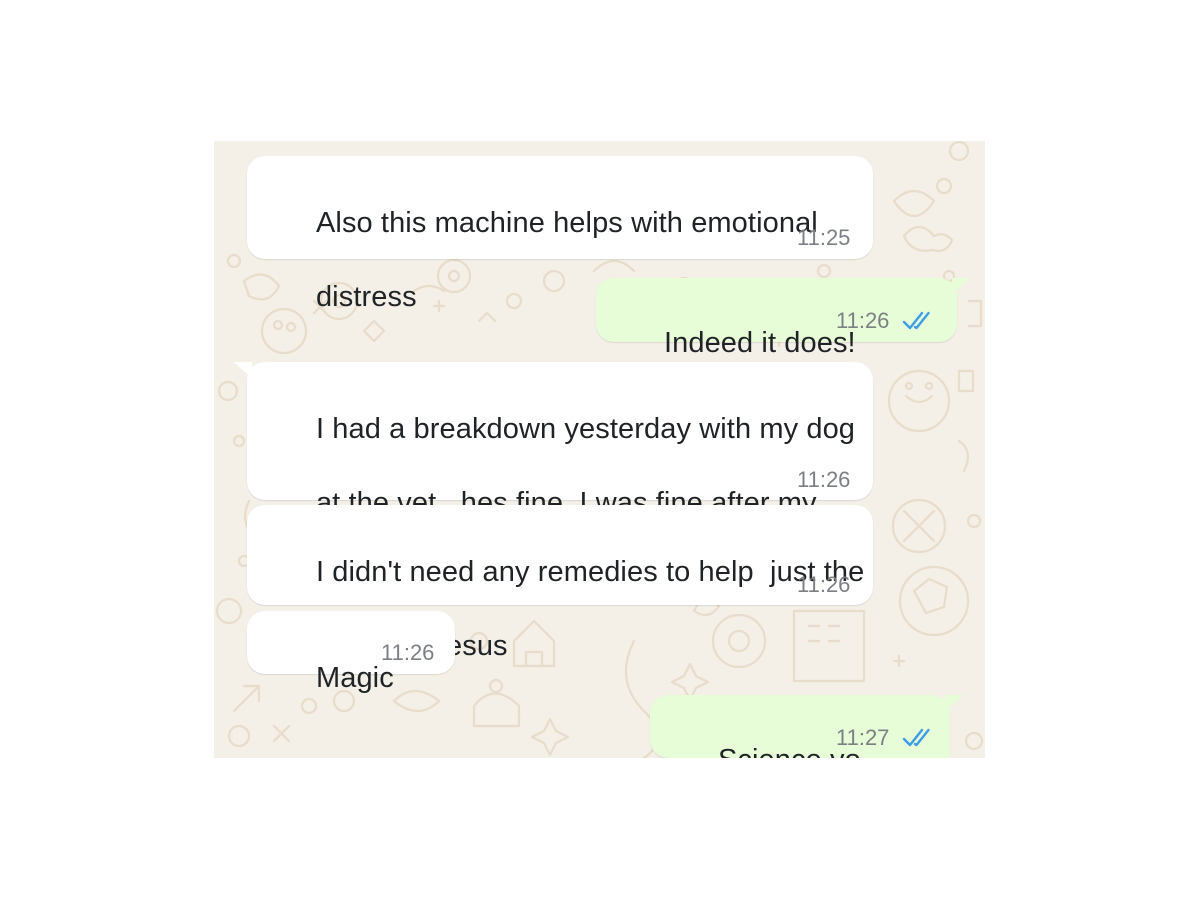 The width and height of the screenshot is (1200, 900). Describe the element at coordinates (366, 297) in the screenshot. I see `message-line: distress` at that location.